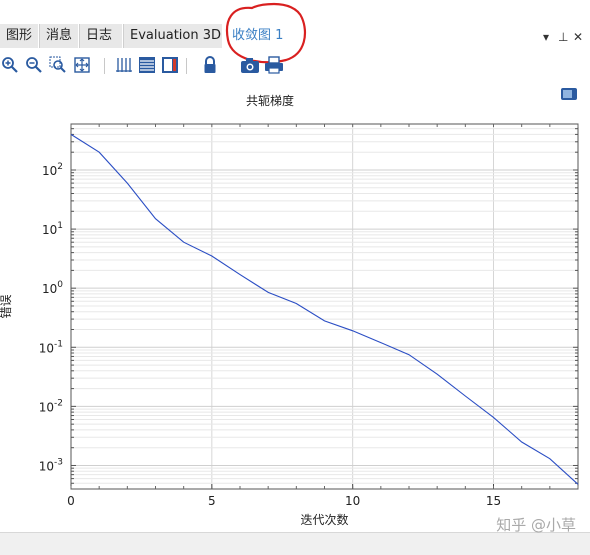 Image resolution: width=590 pixels, height=555 pixels. Describe the element at coordinates (58, 344) in the screenshot. I see `y-tick-exponent: -1` at that location.